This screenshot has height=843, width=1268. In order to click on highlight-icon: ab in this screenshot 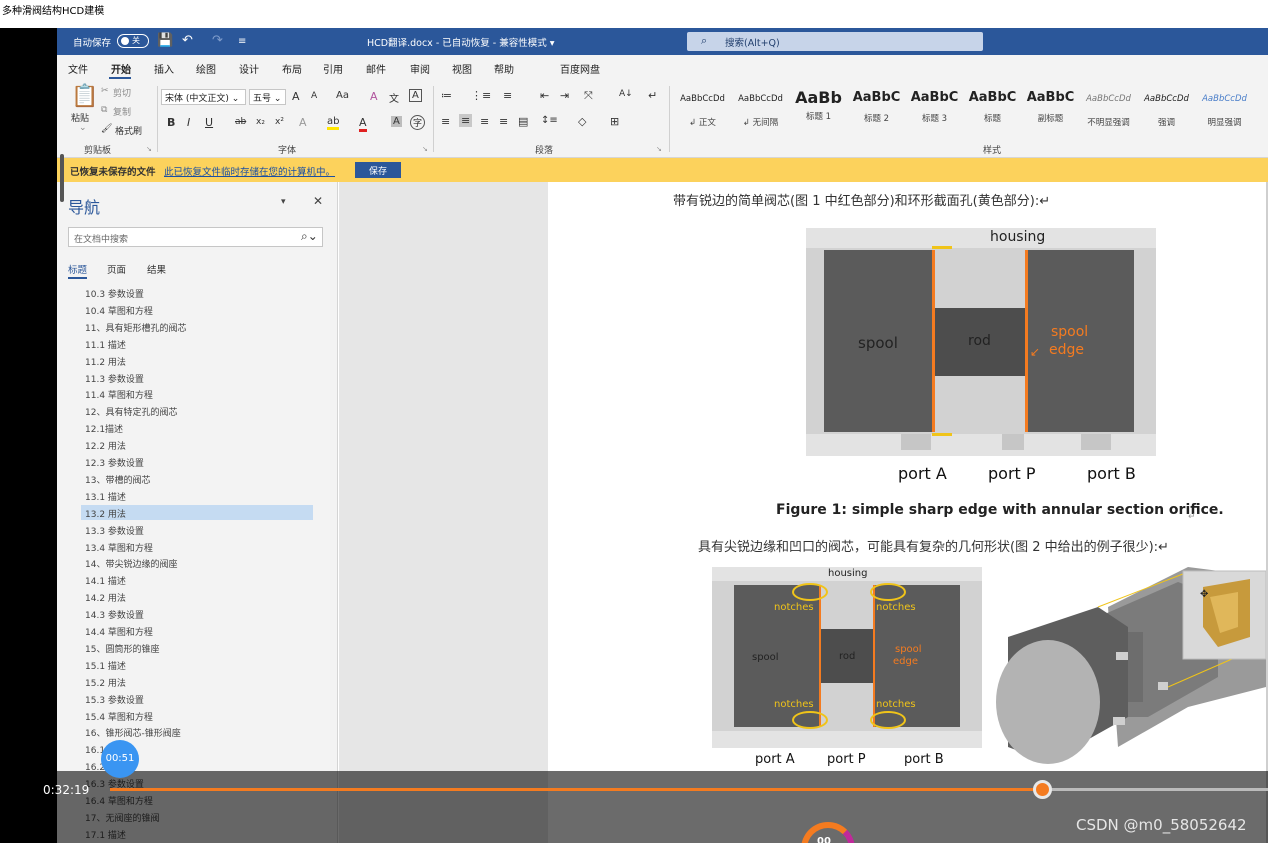, I will do `click(333, 123)`.